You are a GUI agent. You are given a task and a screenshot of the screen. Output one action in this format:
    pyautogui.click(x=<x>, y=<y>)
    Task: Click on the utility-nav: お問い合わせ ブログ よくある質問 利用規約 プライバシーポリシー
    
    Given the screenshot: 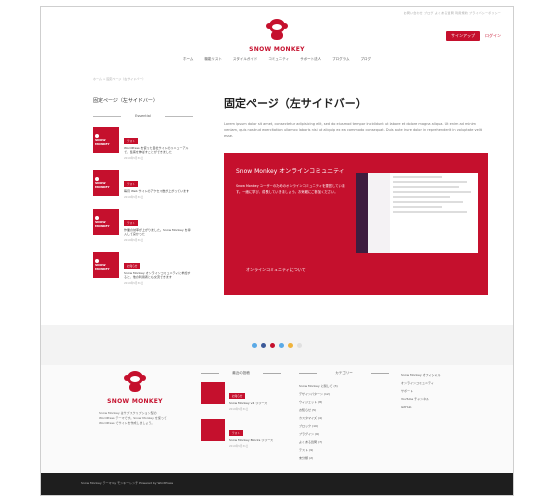 What is the action you would take?
    pyautogui.click(x=452, y=13)
    